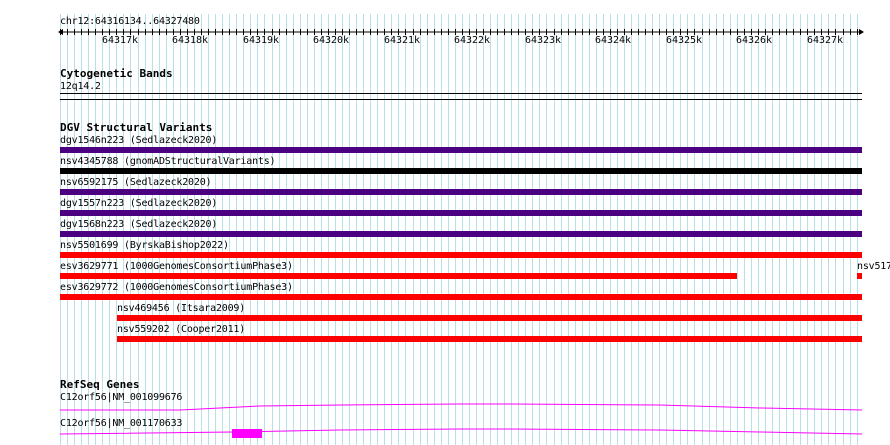  Describe the element at coordinates (684, 40) in the screenshot. I see `ruler-tick-label: 64325k` at that location.